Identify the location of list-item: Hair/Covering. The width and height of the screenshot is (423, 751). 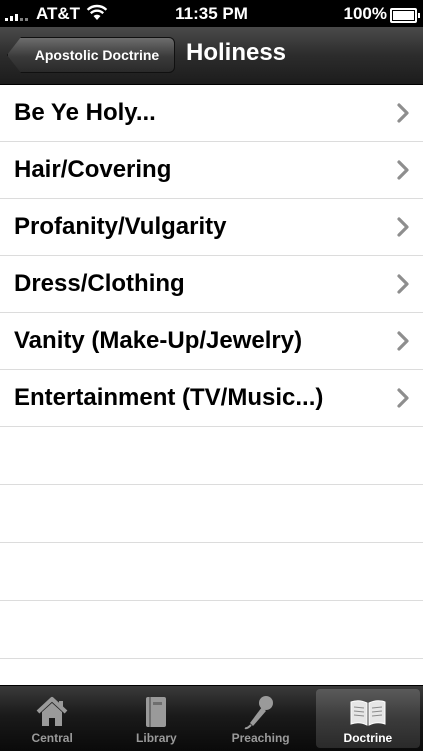
(211, 170).